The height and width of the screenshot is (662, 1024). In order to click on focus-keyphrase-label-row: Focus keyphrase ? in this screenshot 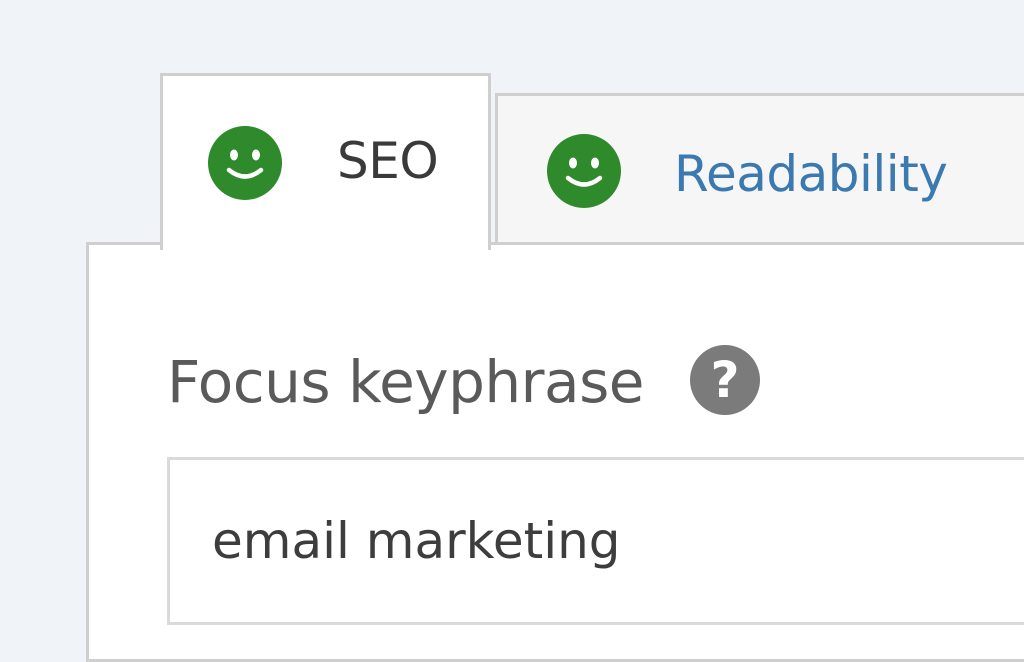, I will do `click(463, 380)`.